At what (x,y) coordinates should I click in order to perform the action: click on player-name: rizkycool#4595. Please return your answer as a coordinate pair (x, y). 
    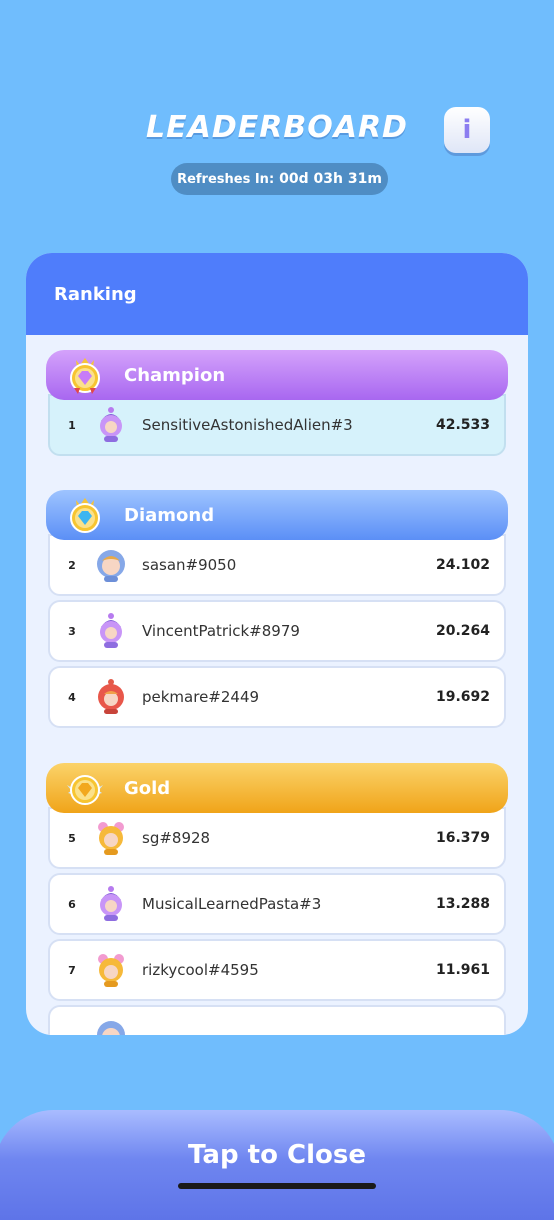
    Looking at the image, I should click on (200, 970).